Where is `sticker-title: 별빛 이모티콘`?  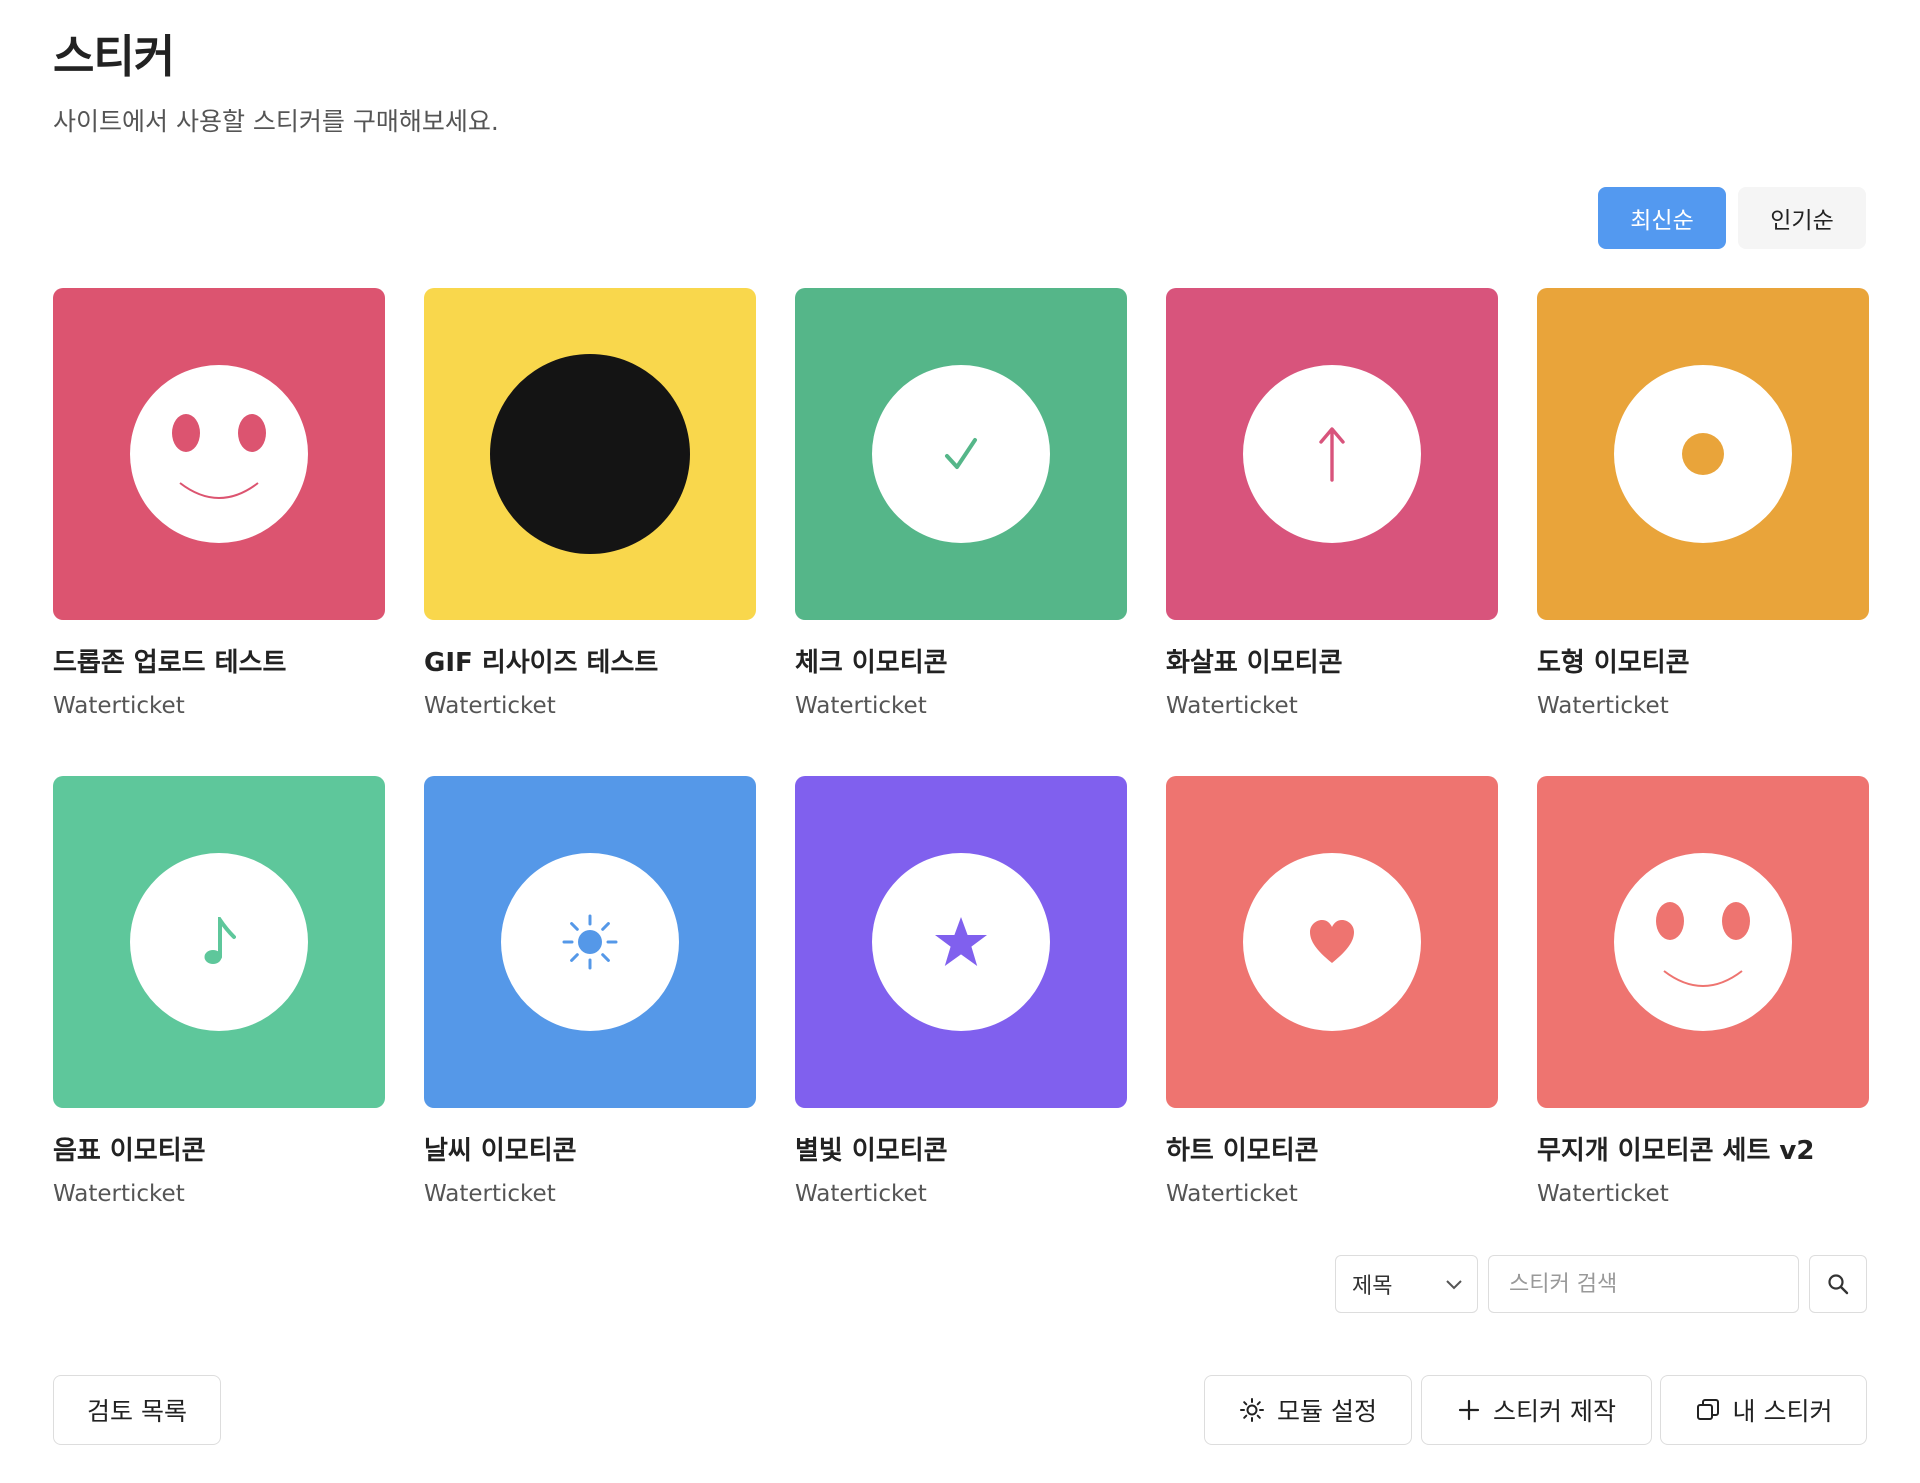 sticker-title: 별빛 이모티콘 is located at coordinates (961, 1148).